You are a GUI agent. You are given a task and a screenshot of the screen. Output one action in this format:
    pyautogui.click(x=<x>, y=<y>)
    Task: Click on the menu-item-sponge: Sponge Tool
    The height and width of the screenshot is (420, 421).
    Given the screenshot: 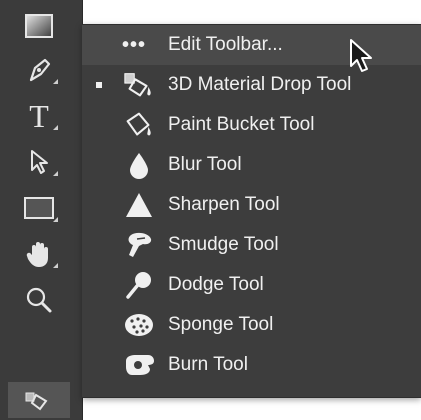 What is the action you would take?
    pyautogui.click(x=251, y=325)
    